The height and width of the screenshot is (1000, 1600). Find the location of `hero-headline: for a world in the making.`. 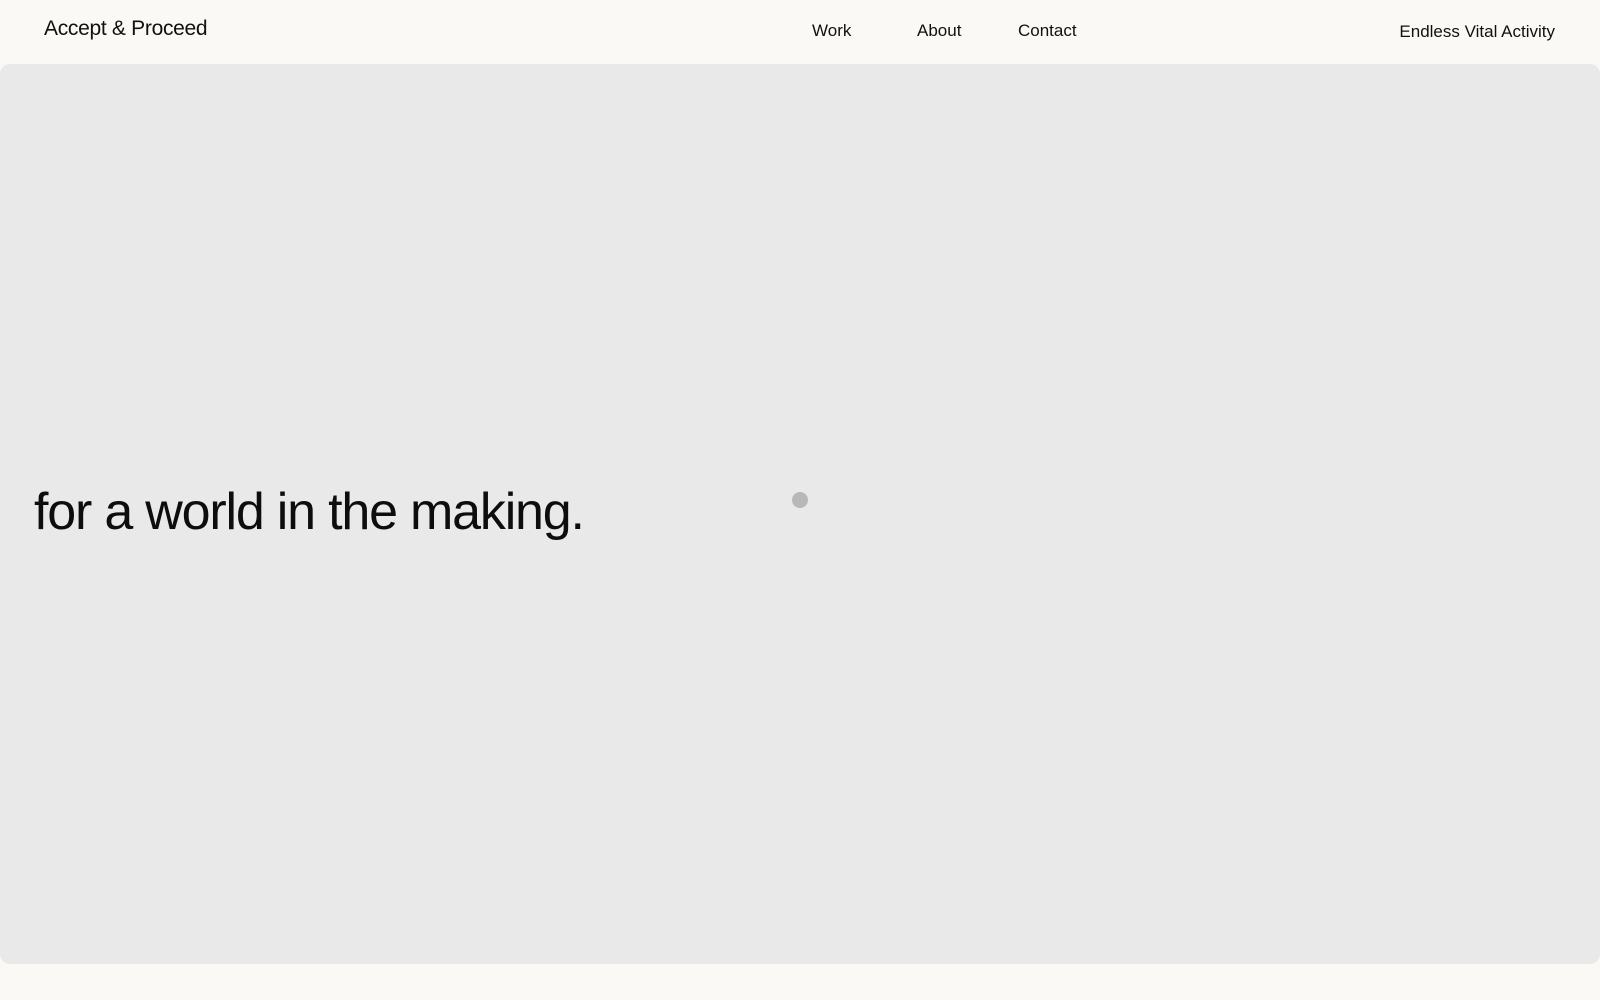

hero-headline: for a world in the making. is located at coordinates (309, 512).